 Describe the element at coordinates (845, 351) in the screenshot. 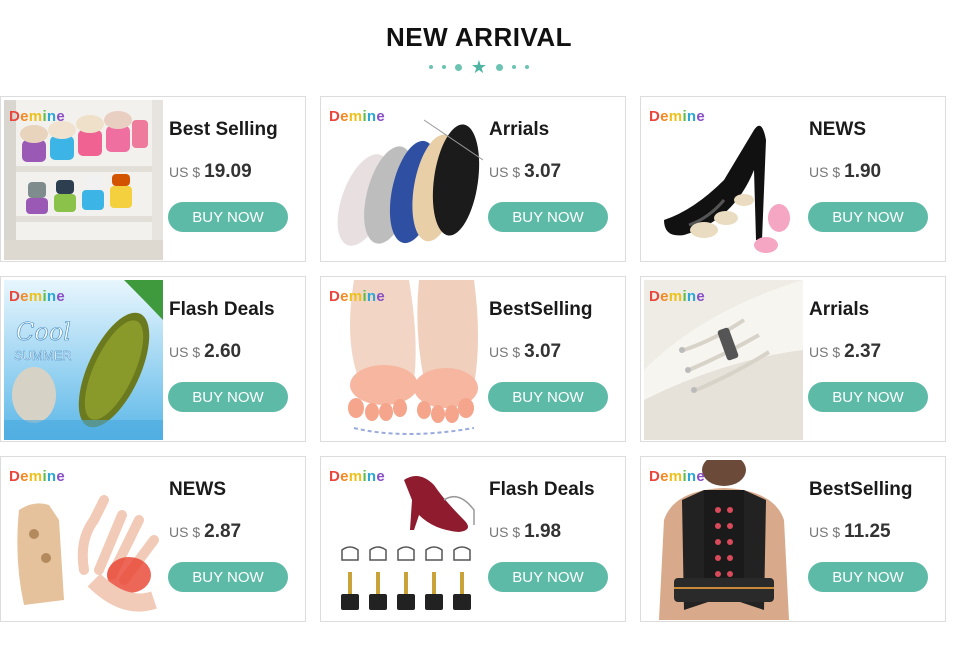

I see `product-price: US $2.37` at that location.